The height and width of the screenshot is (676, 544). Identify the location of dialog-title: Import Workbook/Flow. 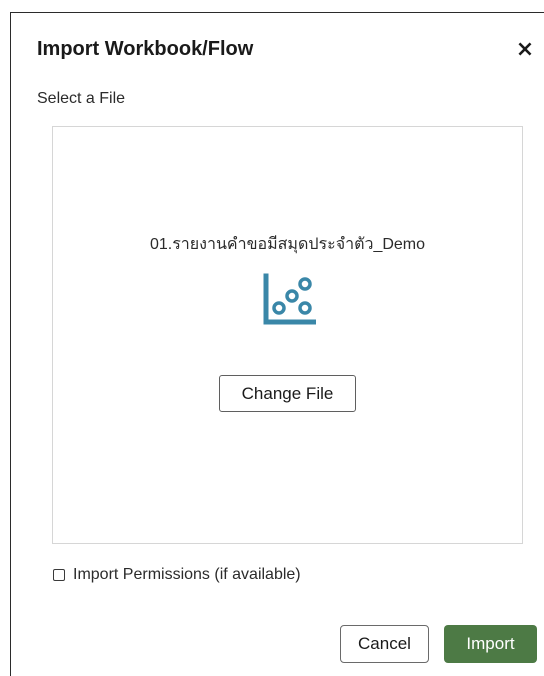
(145, 49).